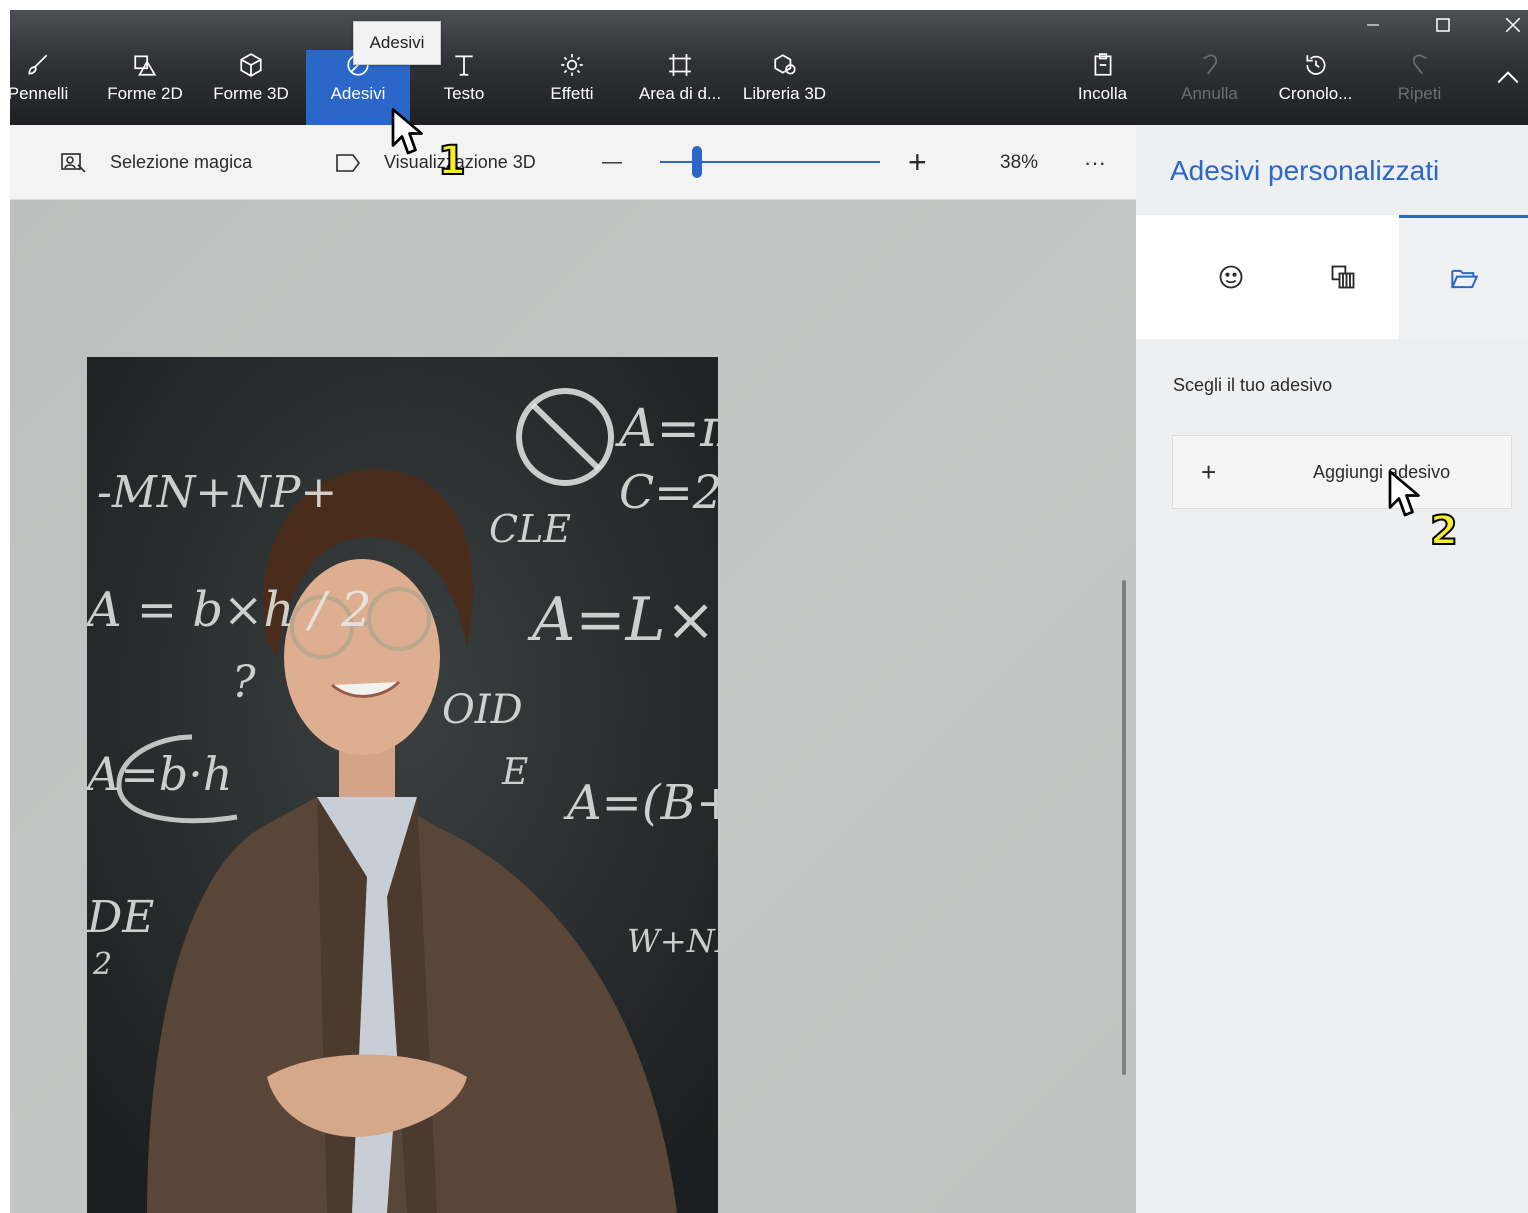  I want to click on minimize-button, so click(1373, 27).